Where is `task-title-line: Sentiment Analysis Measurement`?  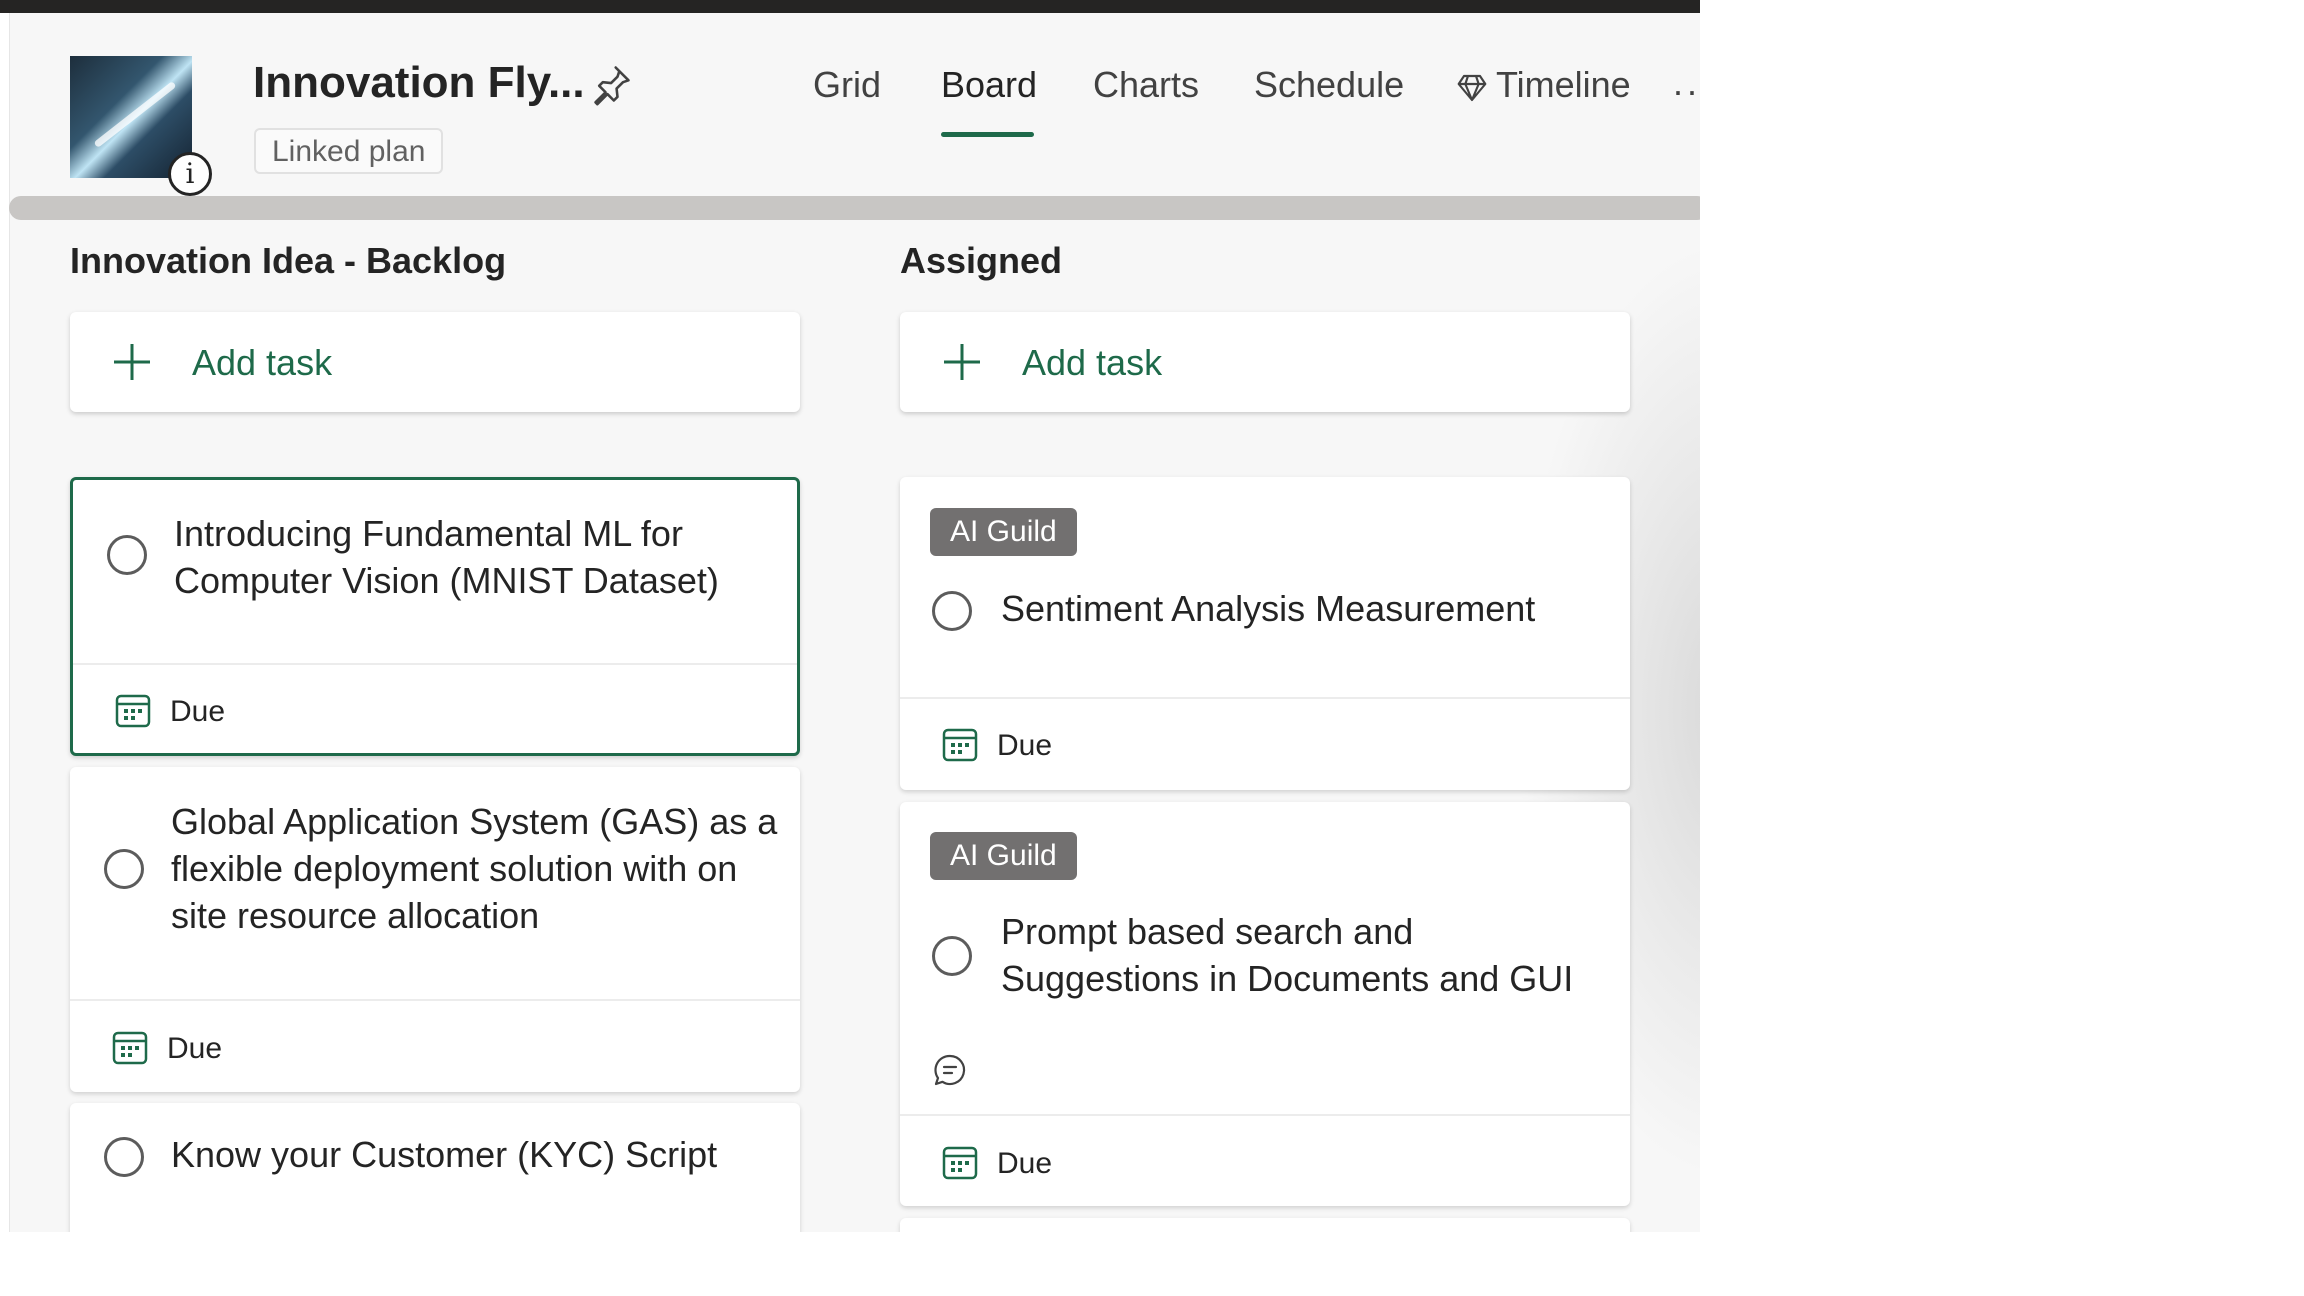 task-title-line: Sentiment Analysis Measurement is located at coordinates (1268, 608).